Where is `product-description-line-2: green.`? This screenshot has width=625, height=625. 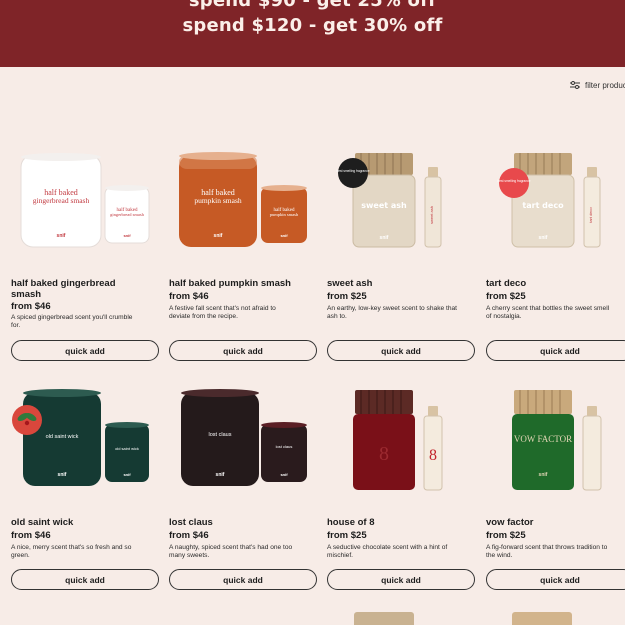
product-description-line-2: green. is located at coordinates (20, 556).